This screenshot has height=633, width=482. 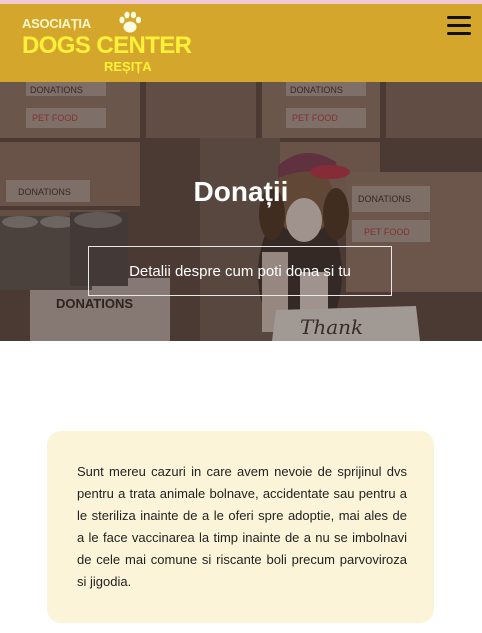 I want to click on page-title: Donații, so click(x=241, y=191).